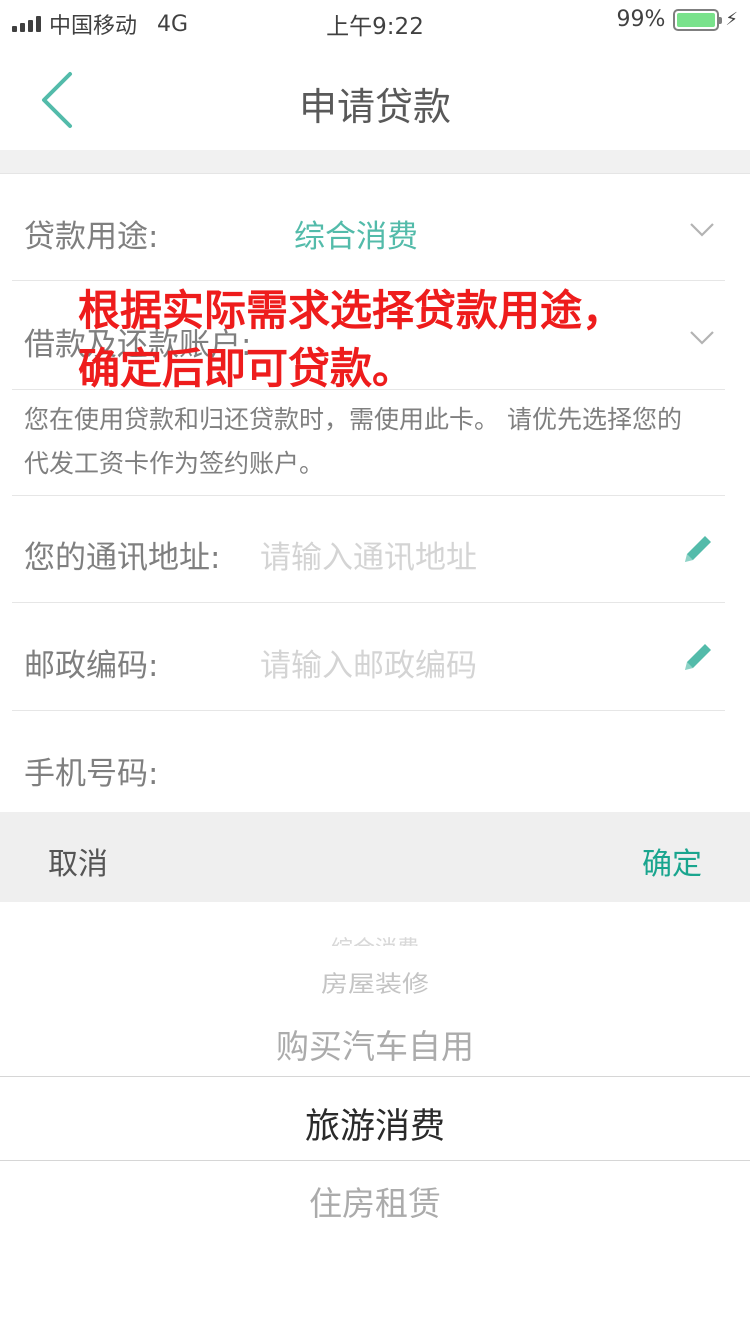 The image size is (750, 1334). What do you see at coordinates (368, 662) in the screenshot?
I see `postal-input: 请输入邮政编码` at bounding box center [368, 662].